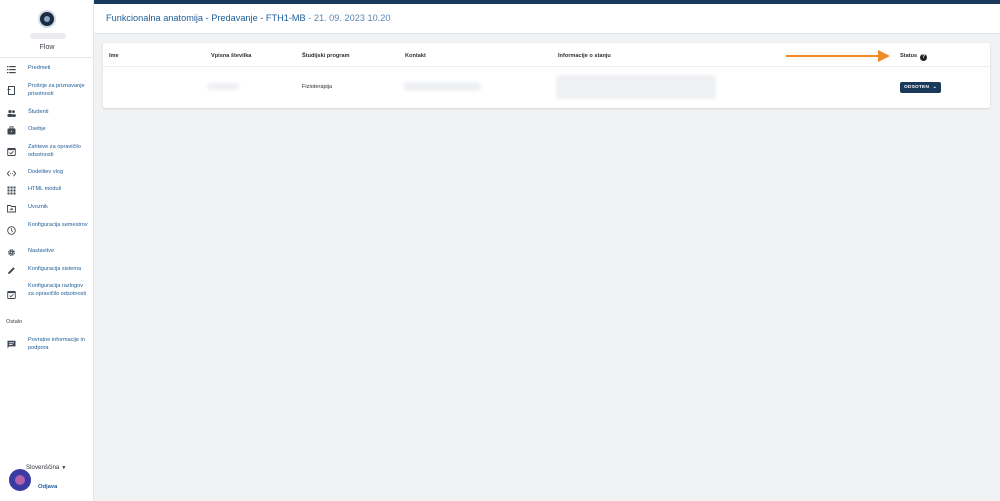  What do you see at coordinates (838, 56) in the screenshot?
I see `annotation-arrow-icon` at bounding box center [838, 56].